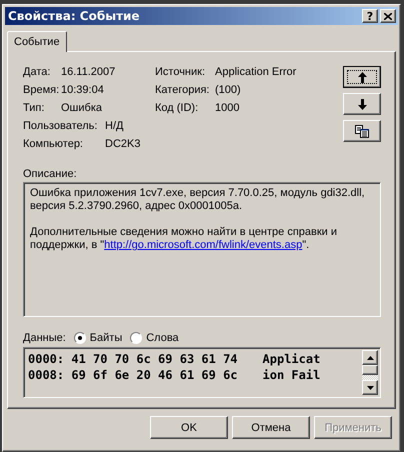  I want to click on description-text: Ошибка приложения 1cv7.exe, версия 7.70.0.25, модуль gdi32.dll, версия 5.2.3790.2960, адрес 0x0001005a., so click(198, 200).